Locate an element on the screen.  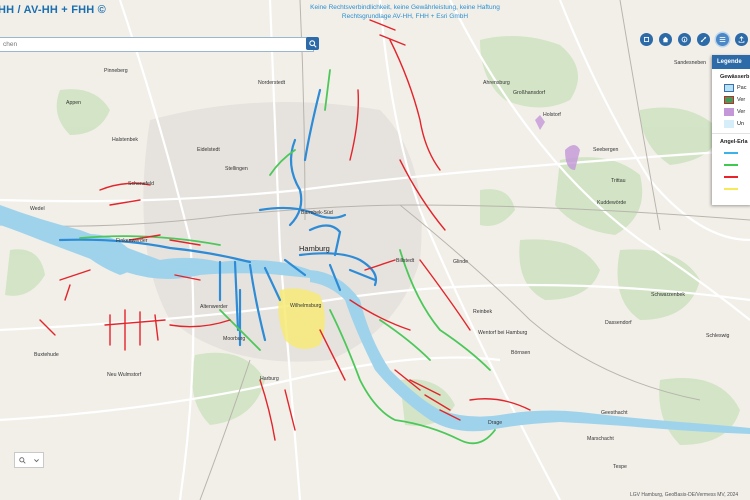
place-label: Großhansdorf is located at coordinates (529, 93).